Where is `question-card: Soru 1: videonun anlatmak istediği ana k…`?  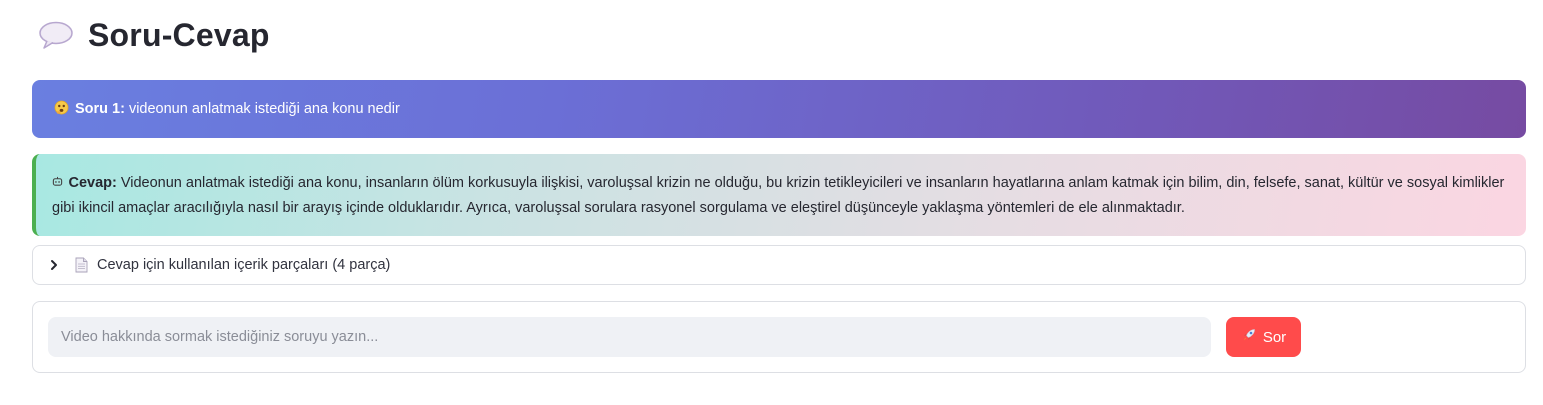
question-card: Soru 1: videonun anlatmak istediği ana k… is located at coordinates (779, 109).